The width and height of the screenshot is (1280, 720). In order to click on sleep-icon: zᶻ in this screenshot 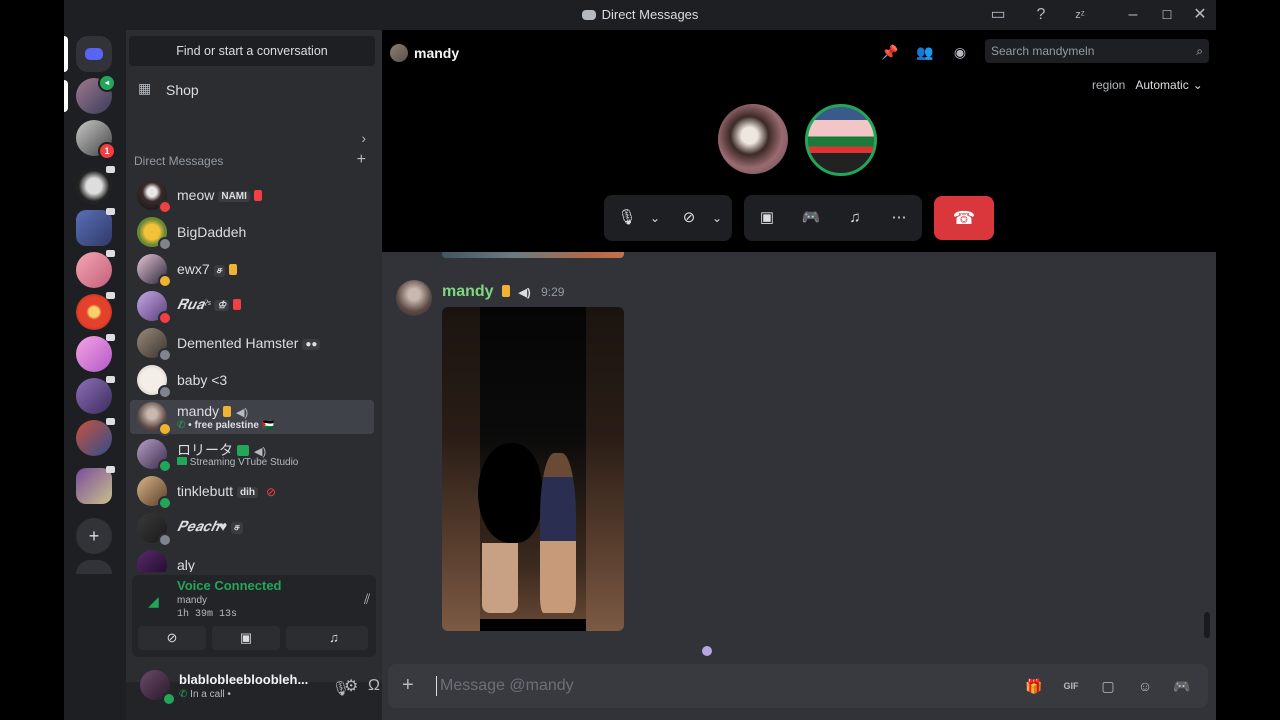, I will do `click(1080, 15)`.